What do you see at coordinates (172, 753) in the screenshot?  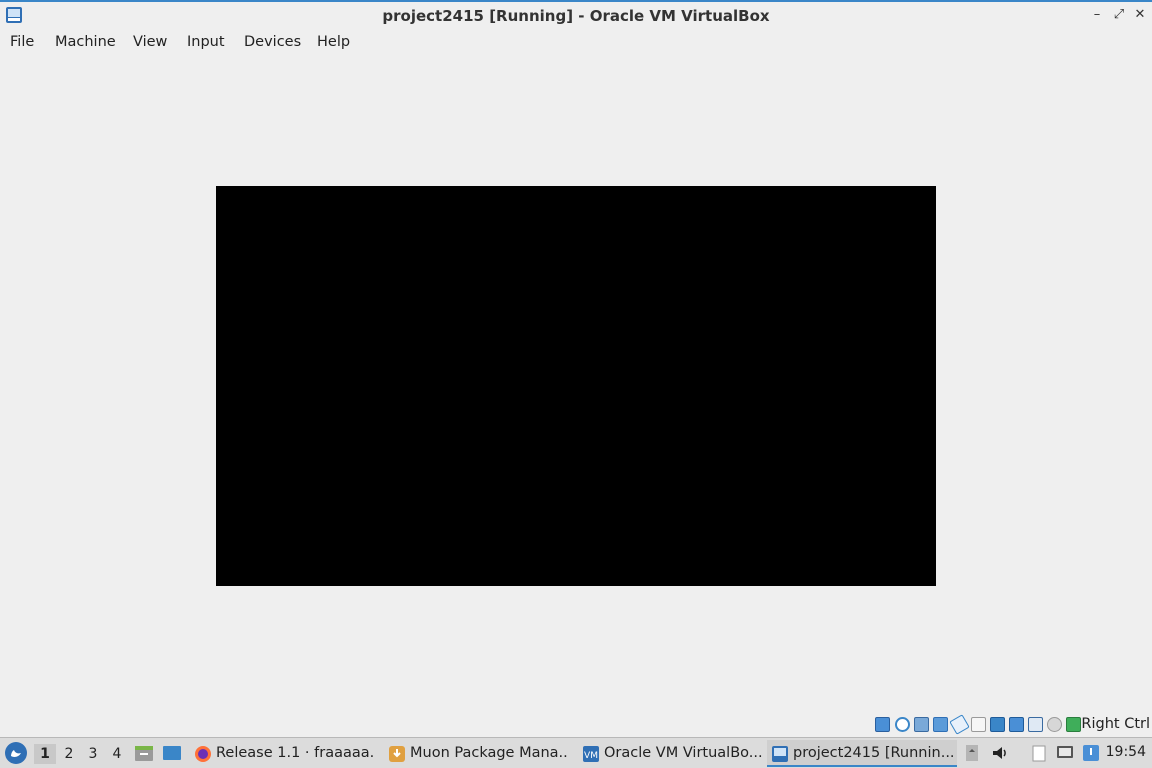 I see `show-desktop-icon` at bounding box center [172, 753].